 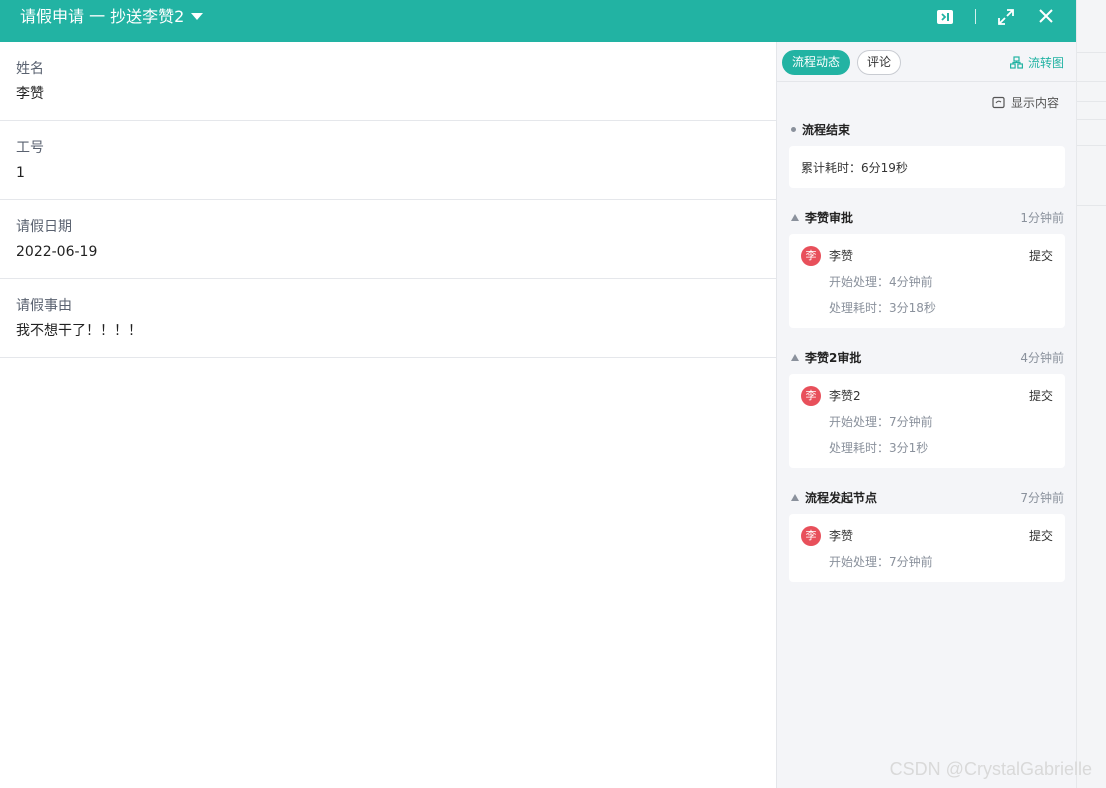 What do you see at coordinates (44, 227) in the screenshot?
I see `field-label: 请假日期` at bounding box center [44, 227].